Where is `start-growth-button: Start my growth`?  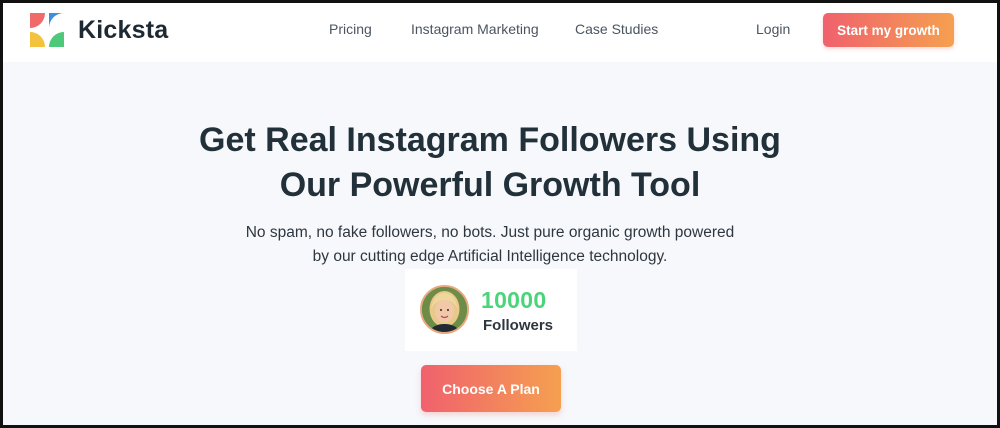 start-growth-button: Start my growth is located at coordinates (888, 30).